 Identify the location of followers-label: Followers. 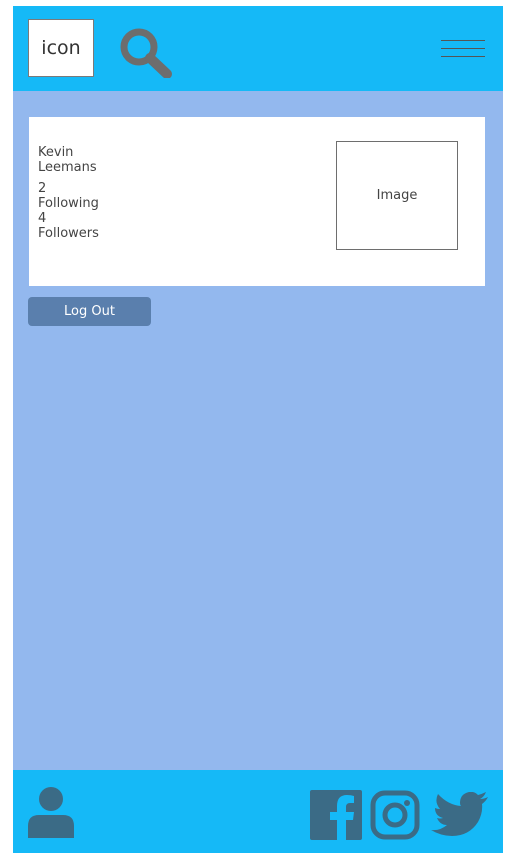
(68, 233).